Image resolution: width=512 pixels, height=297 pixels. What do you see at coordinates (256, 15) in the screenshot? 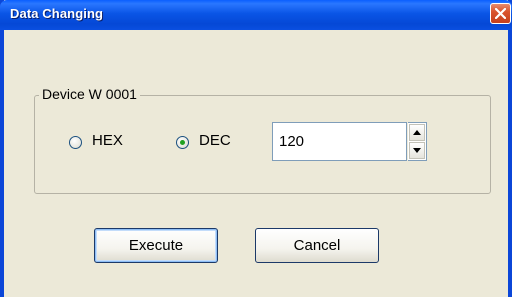
I see `title-bar: Data Changing` at bounding box center [256, 15].